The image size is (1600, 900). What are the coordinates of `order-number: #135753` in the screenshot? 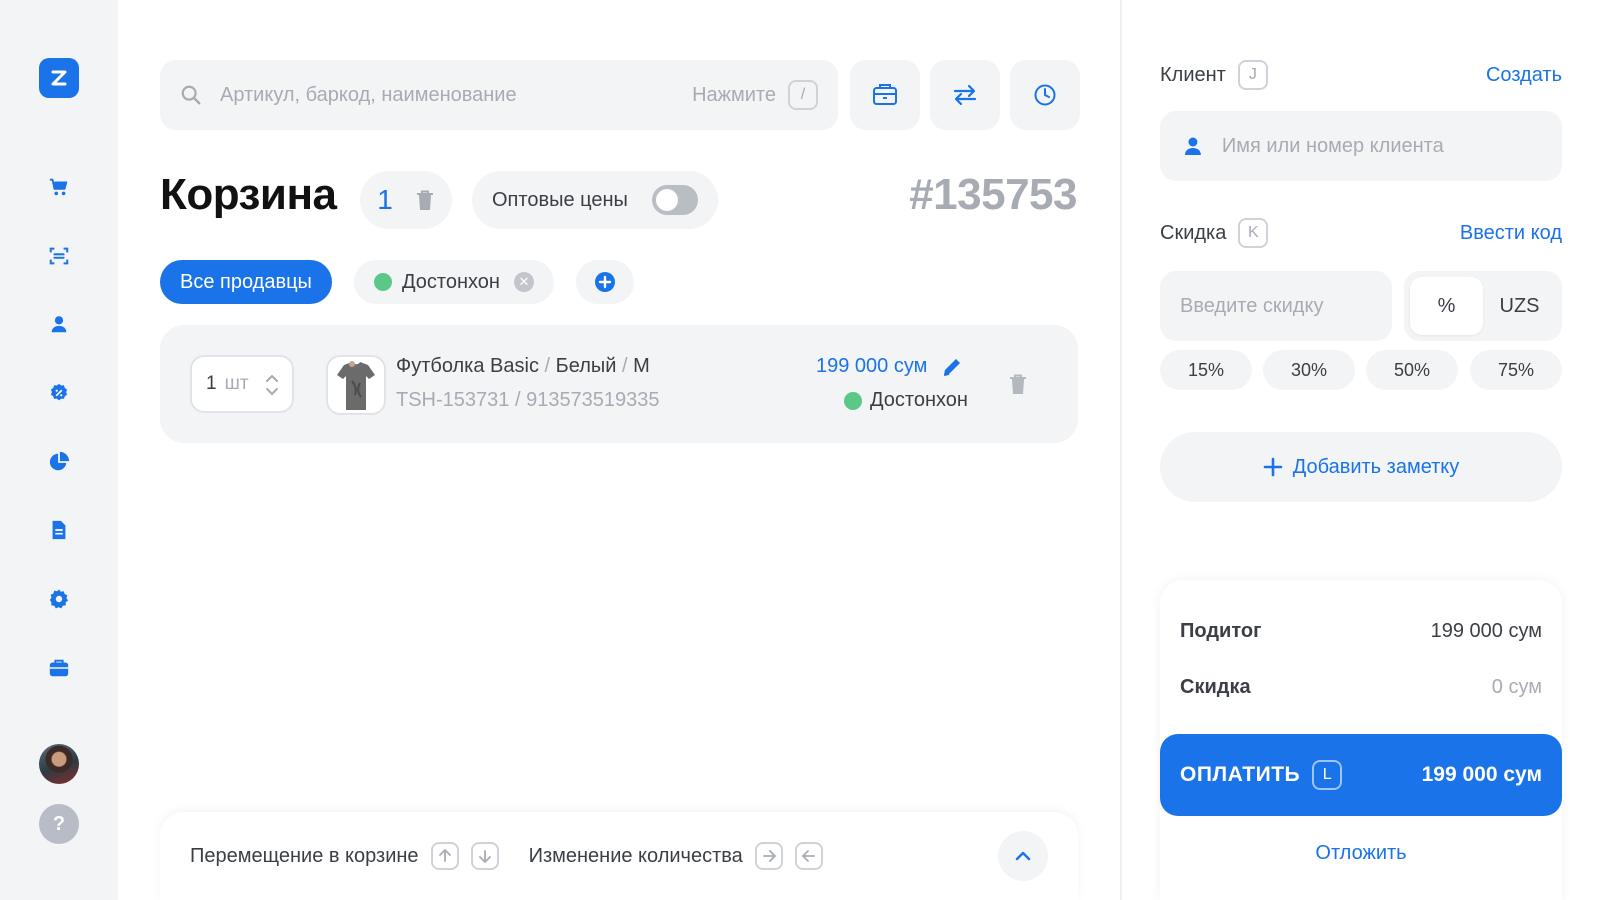 It's located at (993, 194).